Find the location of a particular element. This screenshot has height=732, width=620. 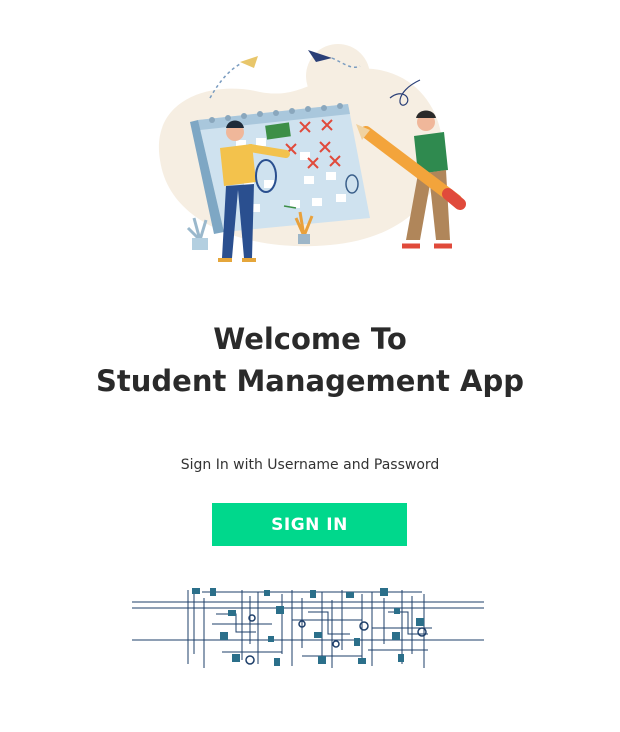

circuit-illustration is located at coordinates (308, 628).